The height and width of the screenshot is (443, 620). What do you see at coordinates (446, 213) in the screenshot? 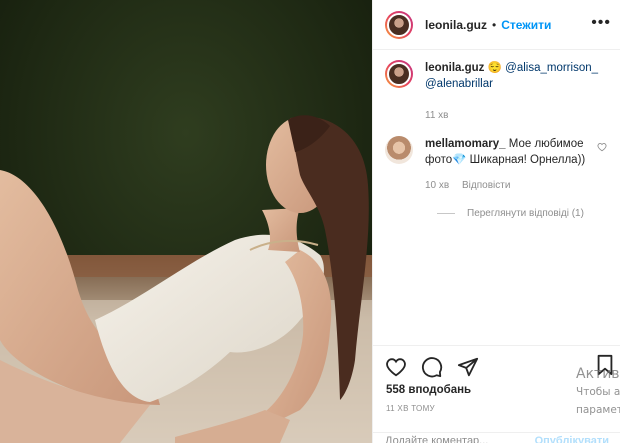
I see `replies-divider` at bounding box center [446, 213].